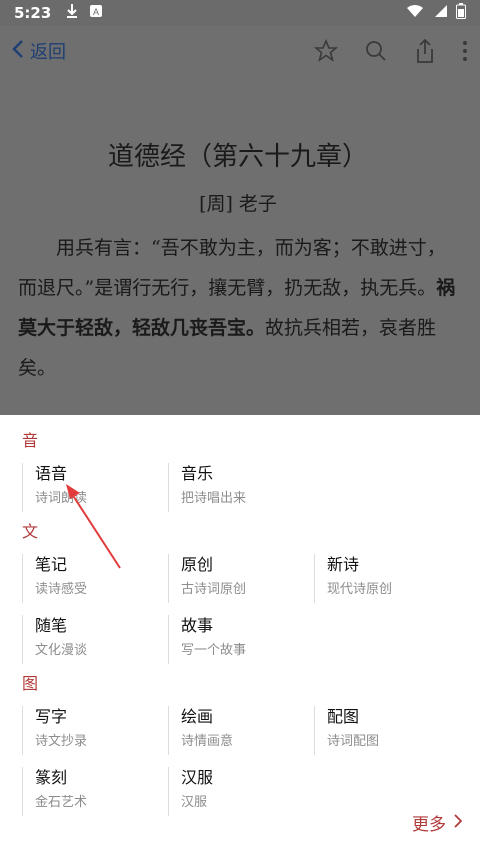 This screenshot has width=480, height=855. Describe the element at coordinates (197, 564) in the screenshot. I see `option-title: 原创` at that location.